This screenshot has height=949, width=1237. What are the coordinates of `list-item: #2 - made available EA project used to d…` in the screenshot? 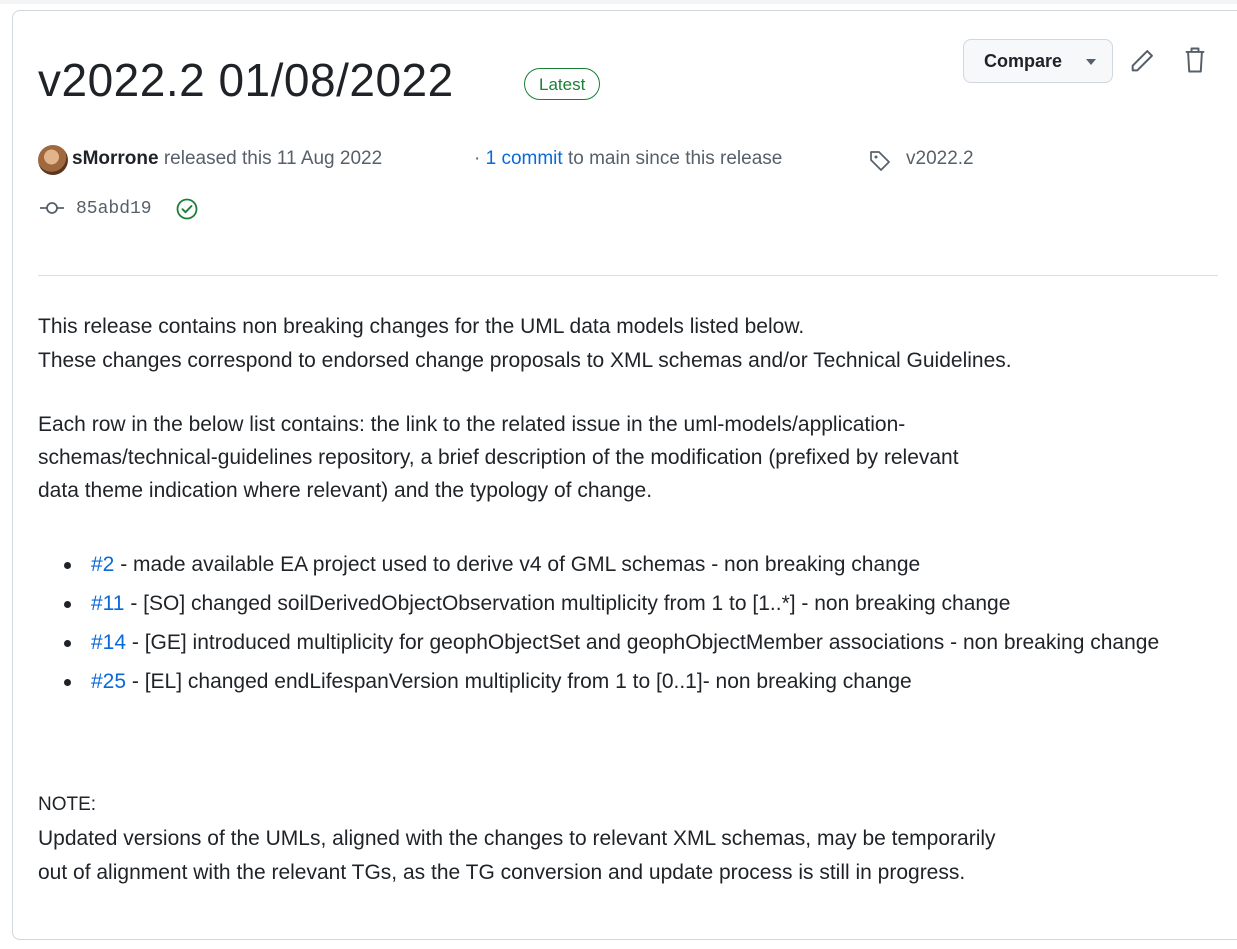 It's located at (633, 564).